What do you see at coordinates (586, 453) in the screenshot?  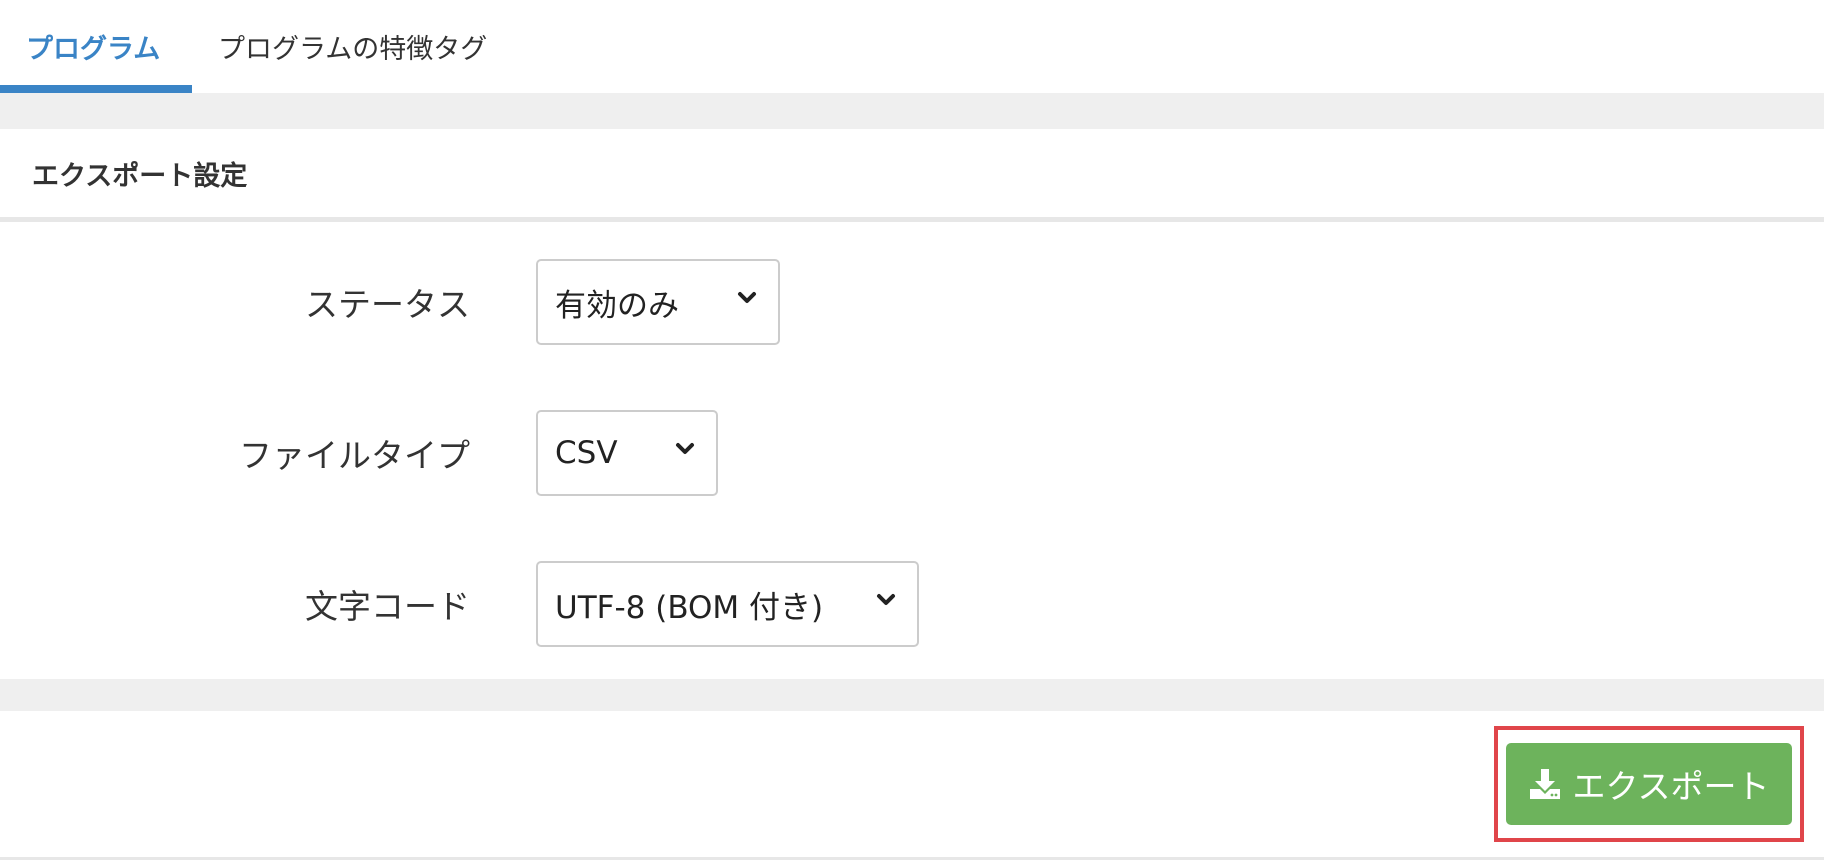 I see `file-type-select-value: CSV` at bounding box center [586, 453].